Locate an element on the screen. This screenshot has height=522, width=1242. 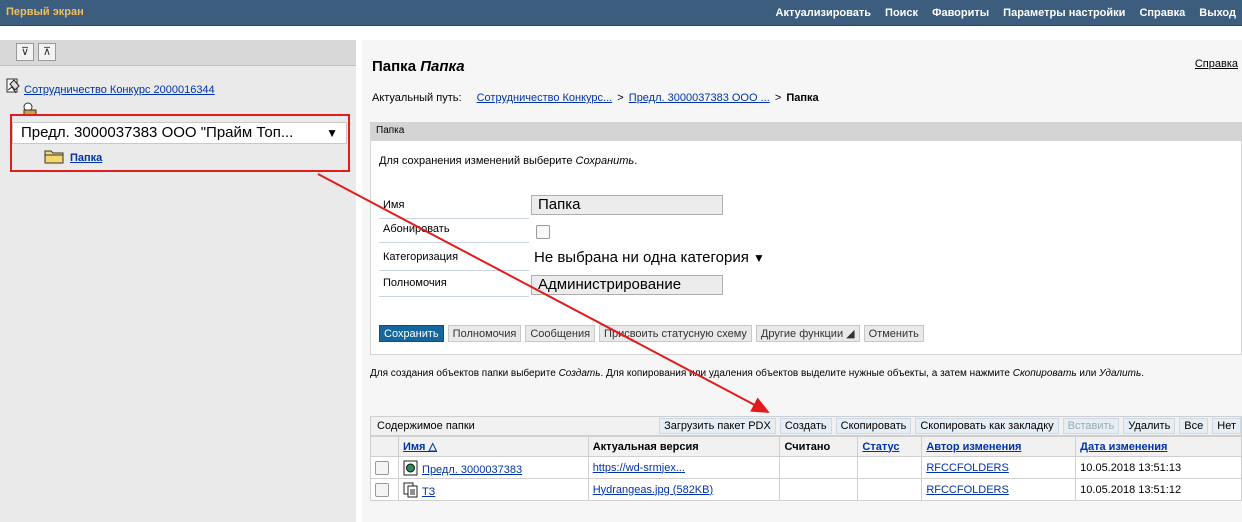
permissions-button: Полномочия is located at coordinates (484, 333).